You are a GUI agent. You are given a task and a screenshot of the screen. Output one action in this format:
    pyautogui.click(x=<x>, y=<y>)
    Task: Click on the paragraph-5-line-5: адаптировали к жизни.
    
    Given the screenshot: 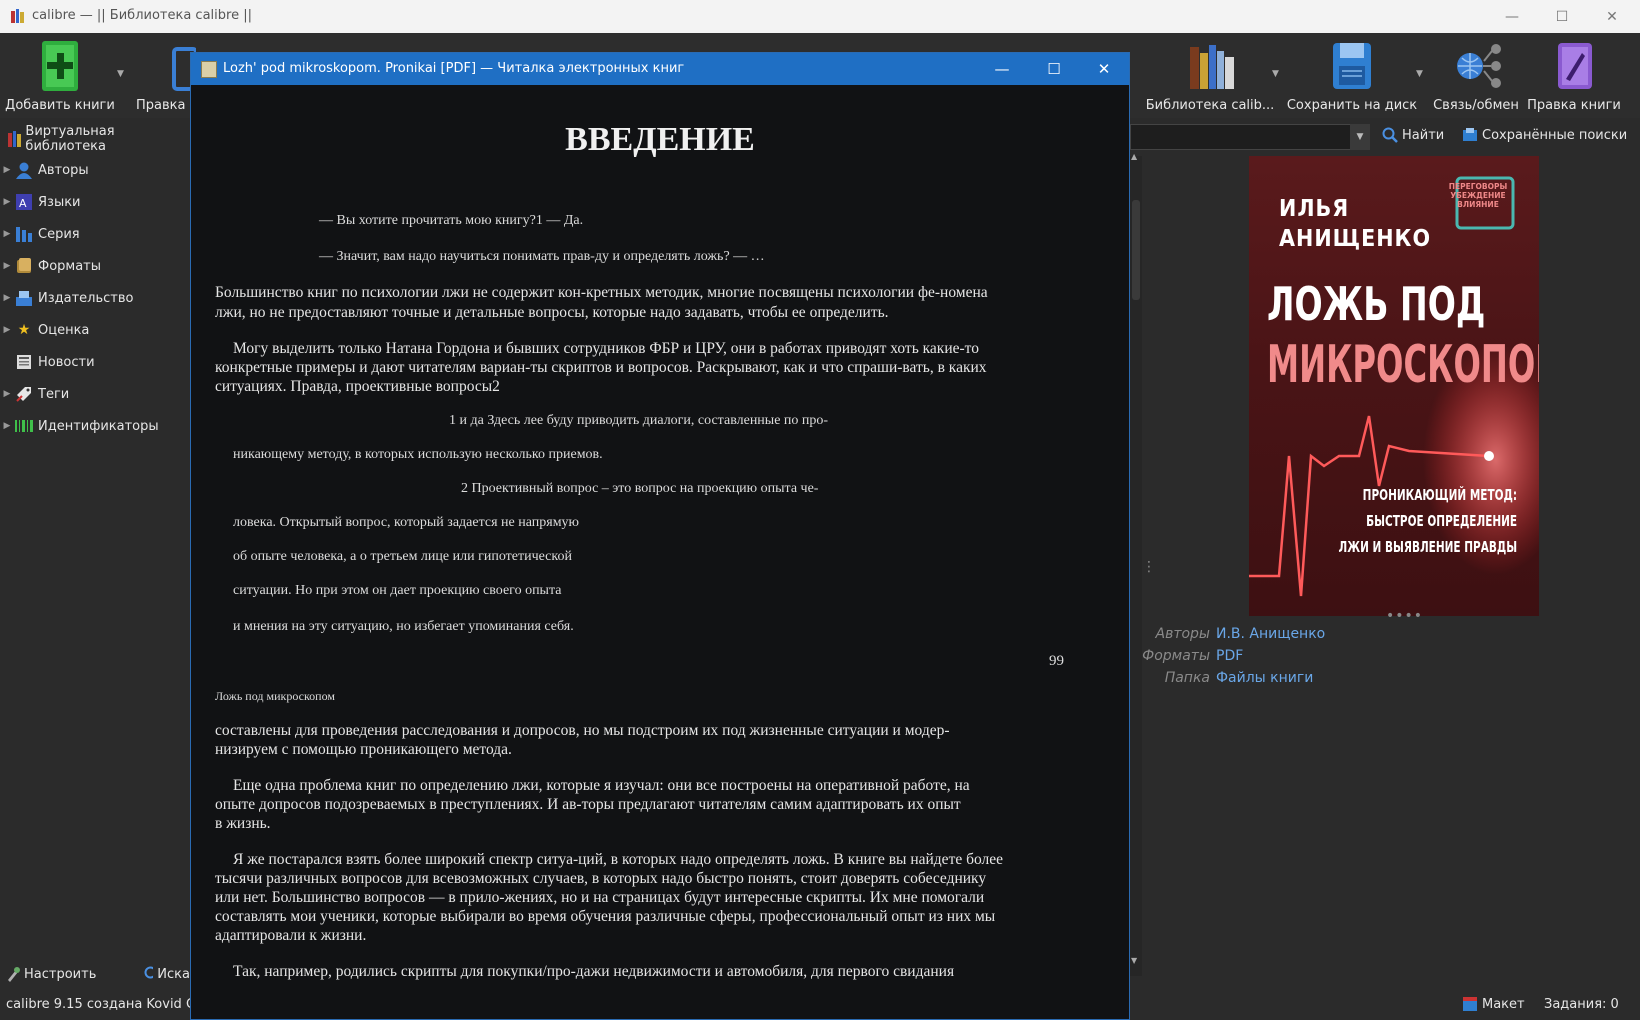 What is the action you would take?
    pyautogui.click(x=291, y=935)
    